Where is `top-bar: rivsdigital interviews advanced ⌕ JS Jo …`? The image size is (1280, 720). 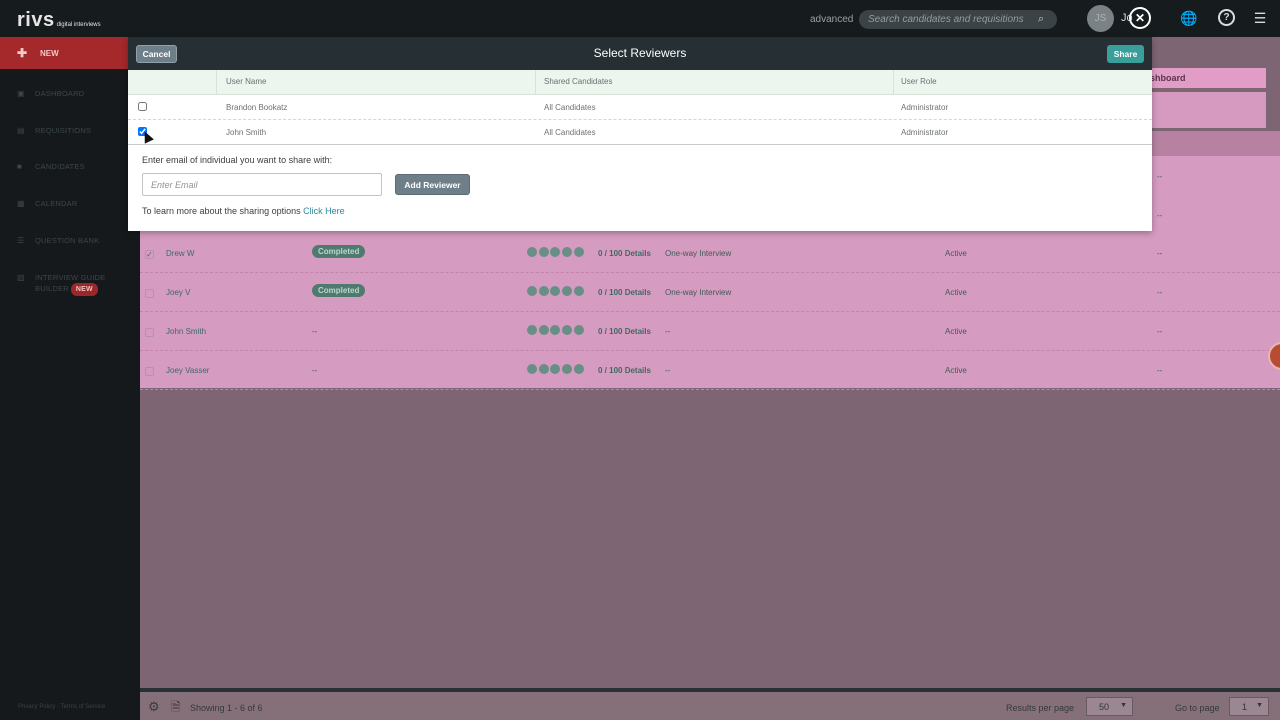
top-bar: rivsdigital interviews advanced ⌕ JS Jo … is located at coordinates (640, 18).